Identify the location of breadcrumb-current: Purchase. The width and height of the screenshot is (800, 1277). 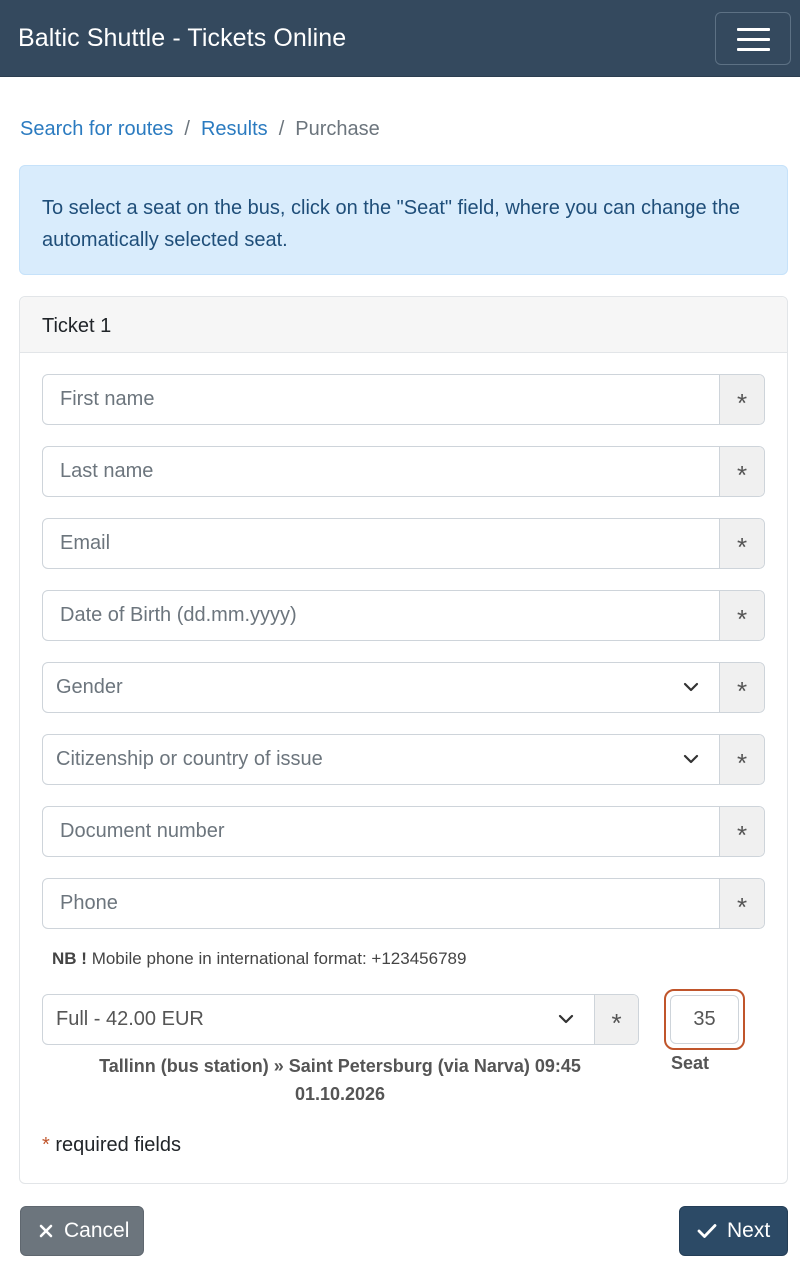
(337, 129).